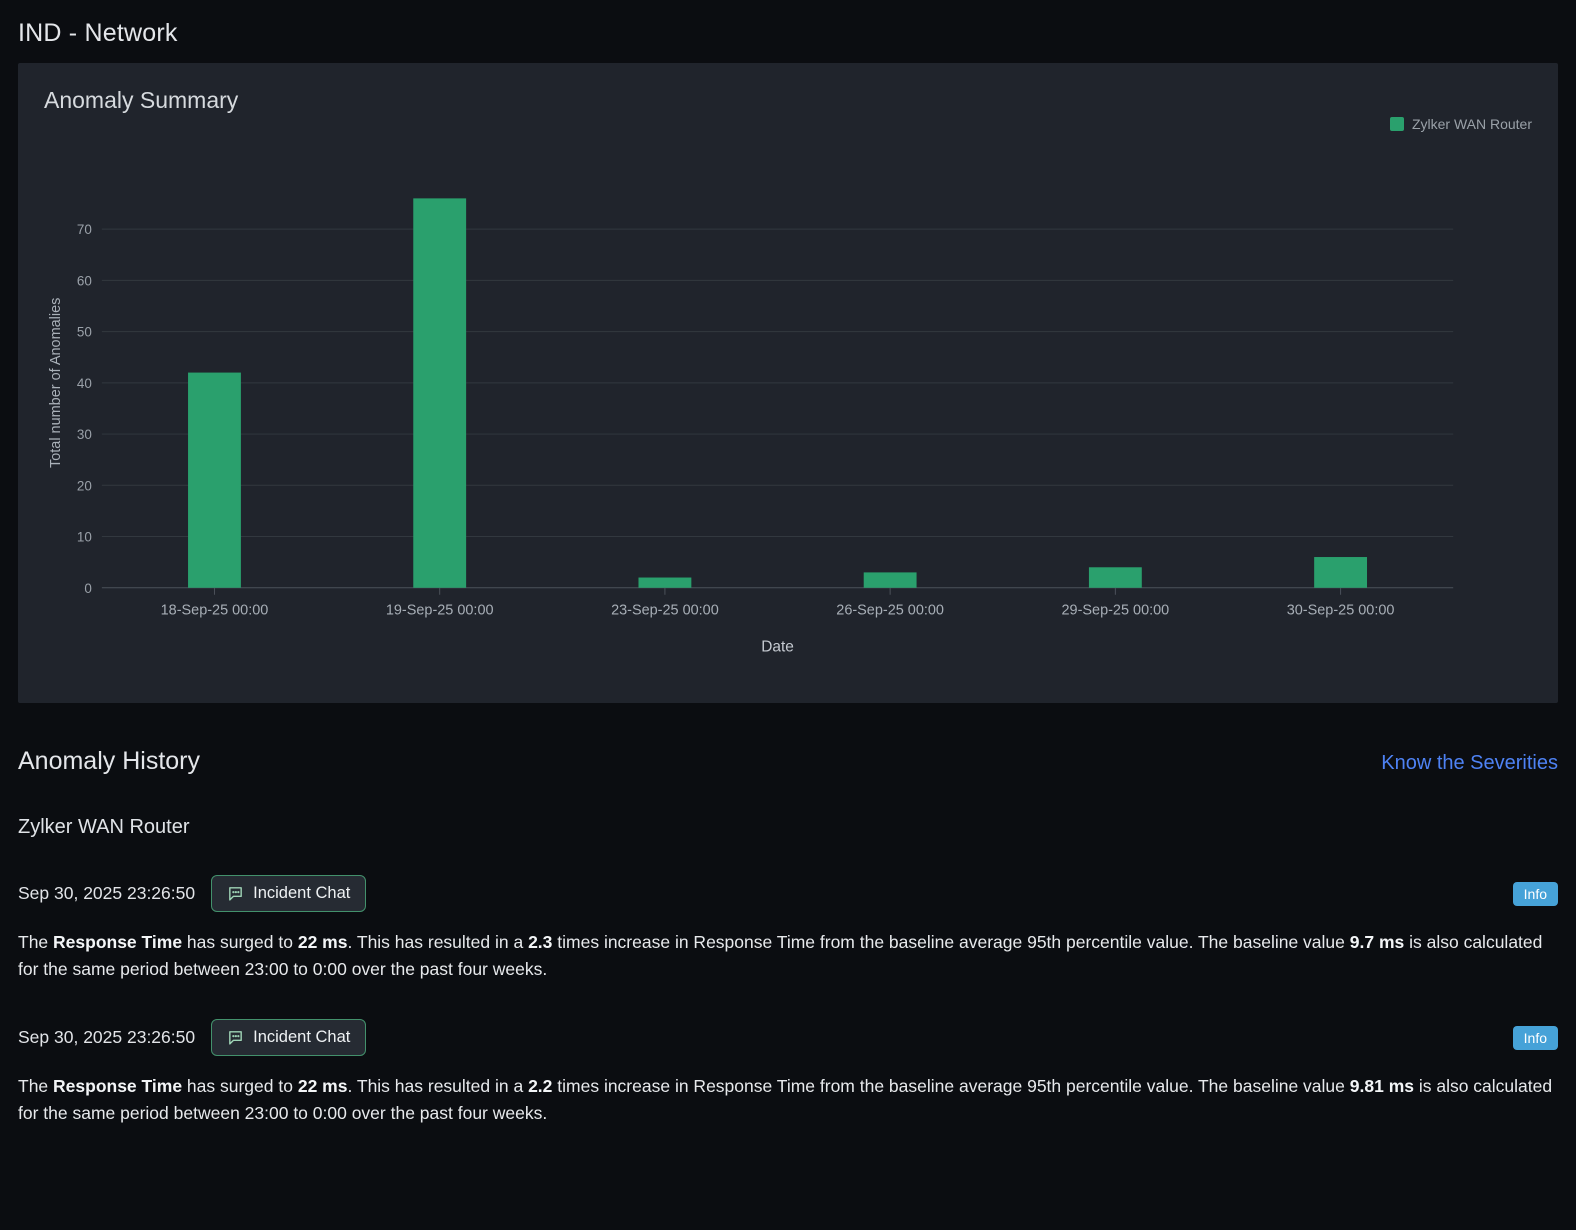  What do you see at coordinates (1341, 611) in the screenshot?
I see `svg-text: 30-Sep-25 00:00` at bounding box center [1341, 611].